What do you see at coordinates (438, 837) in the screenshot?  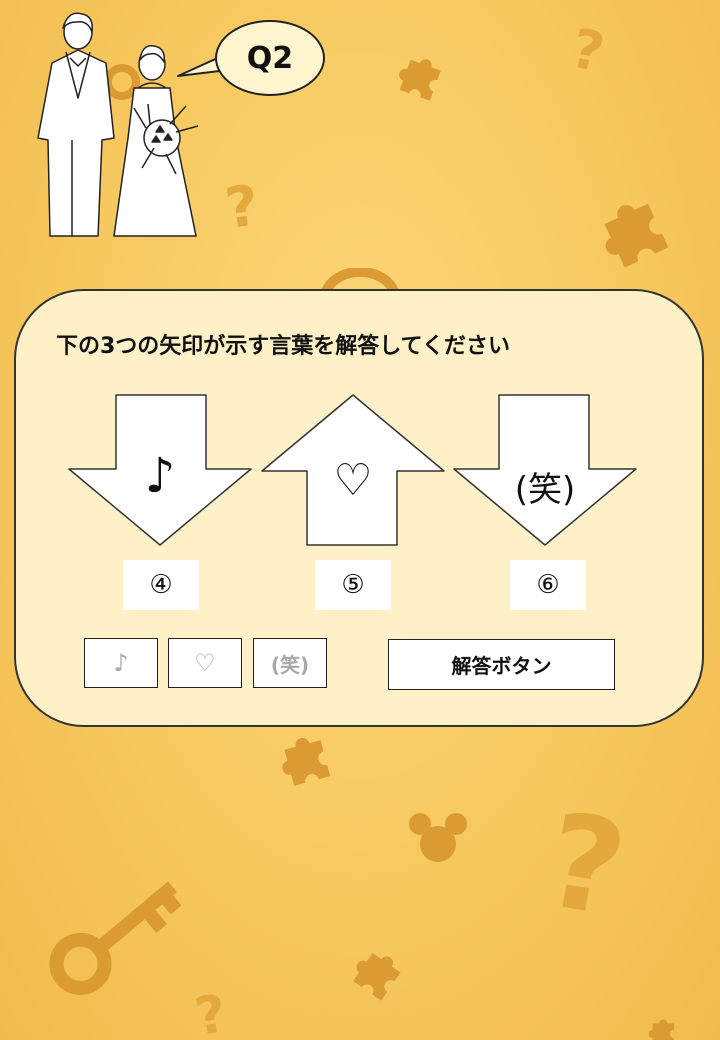 I see `mouse-head-icon` at bounding box center [438, 837].